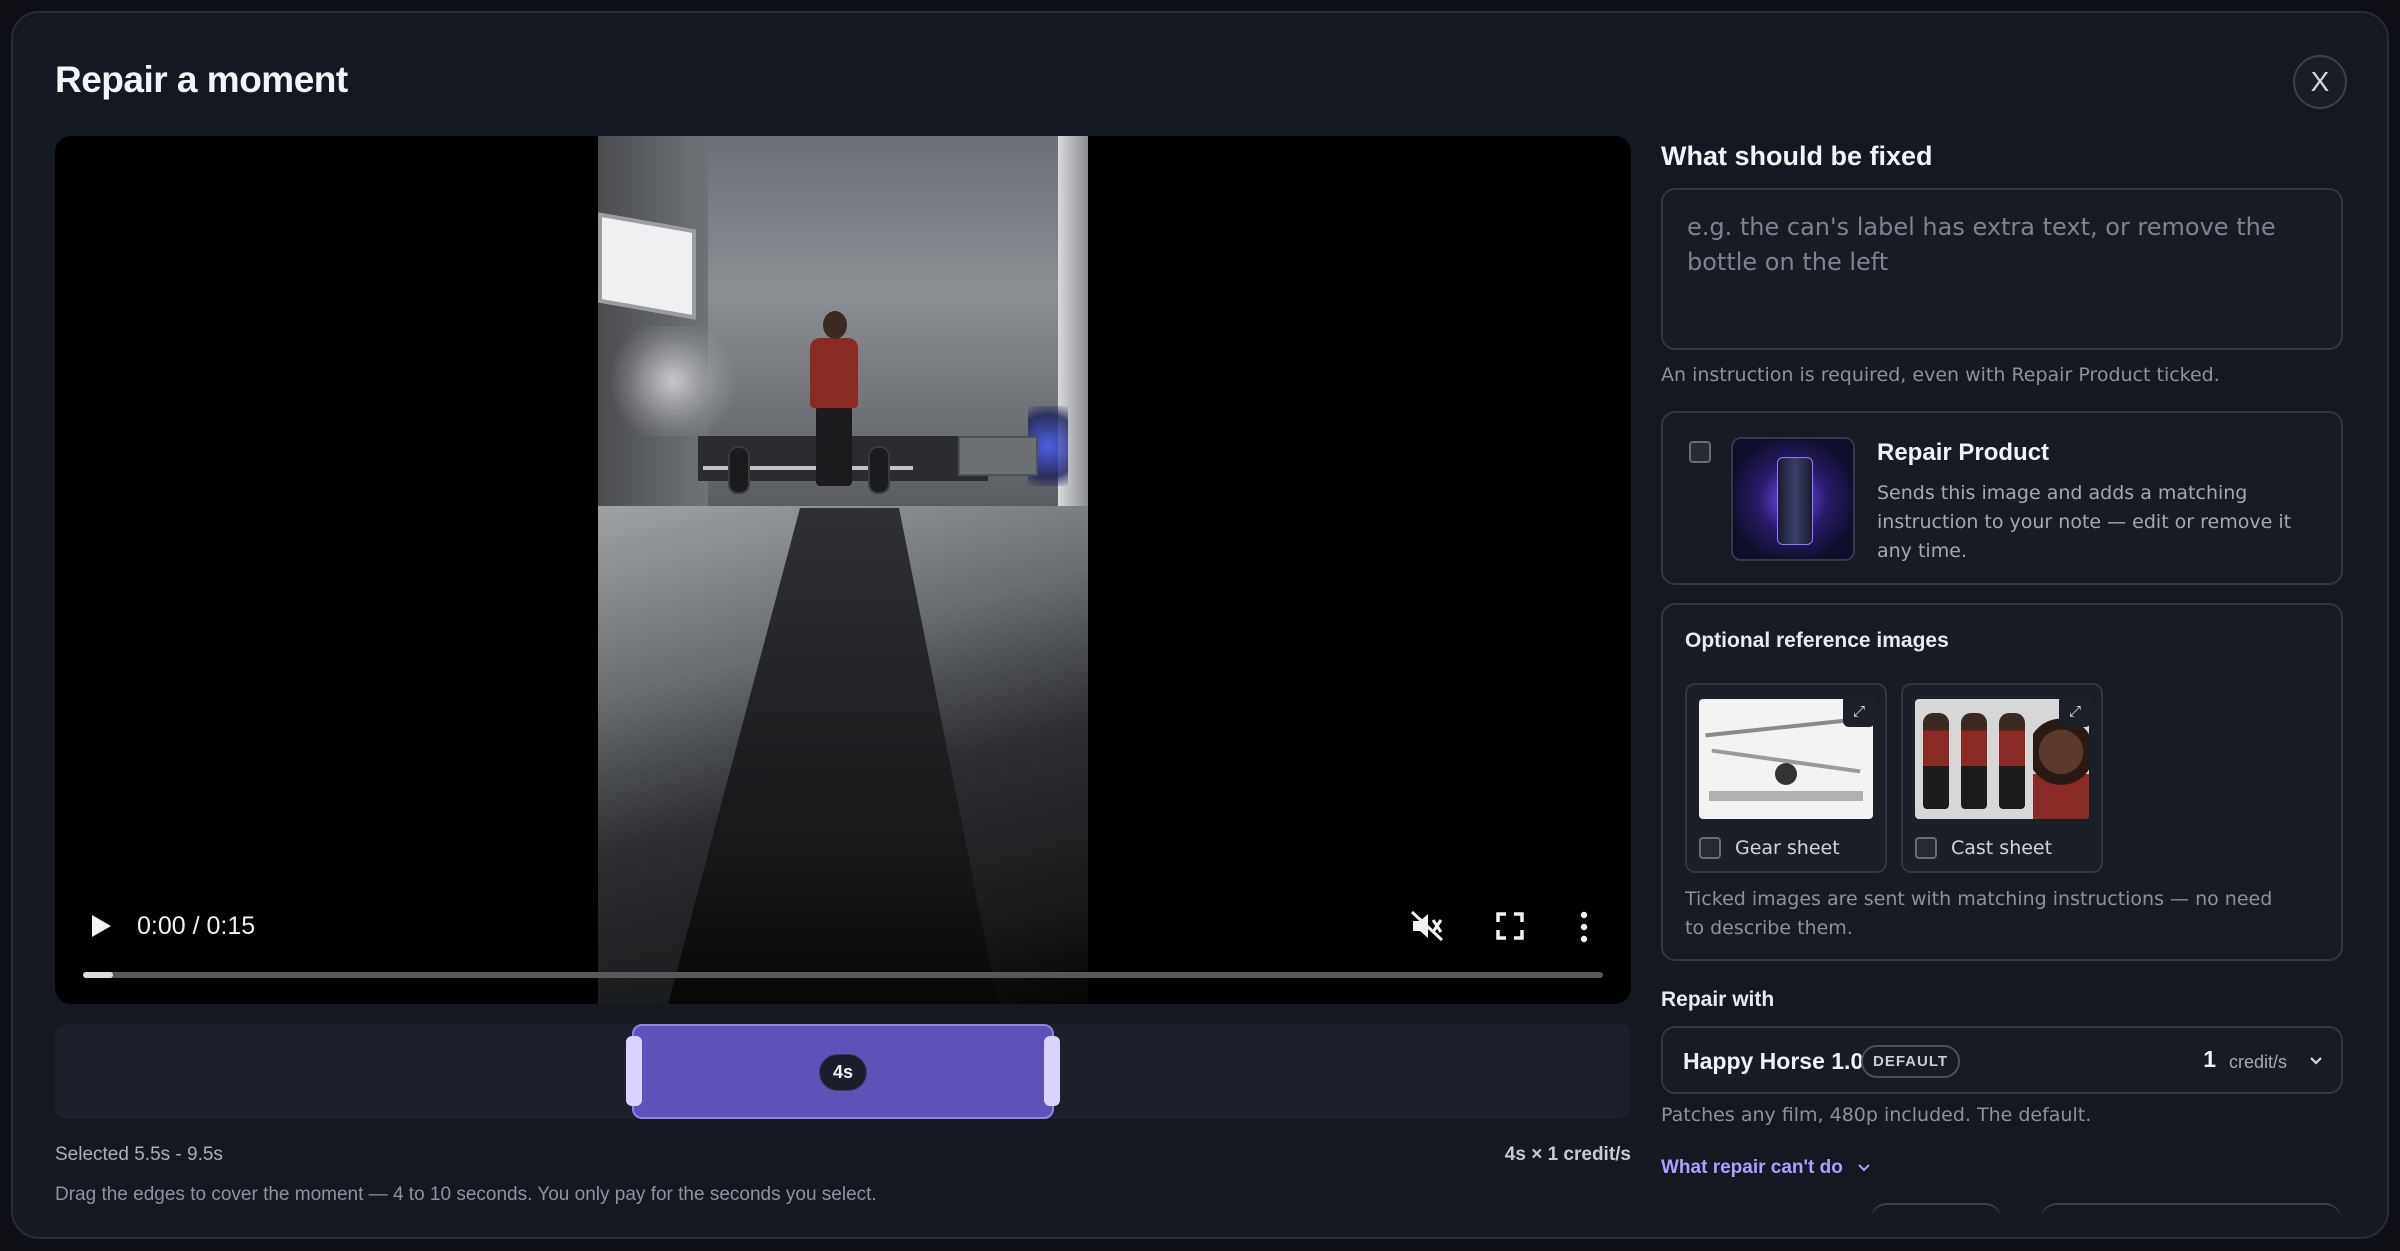  Describe the element at coordinates (843, 975) in the screenshot. I see `video-progress-bar` at that location.